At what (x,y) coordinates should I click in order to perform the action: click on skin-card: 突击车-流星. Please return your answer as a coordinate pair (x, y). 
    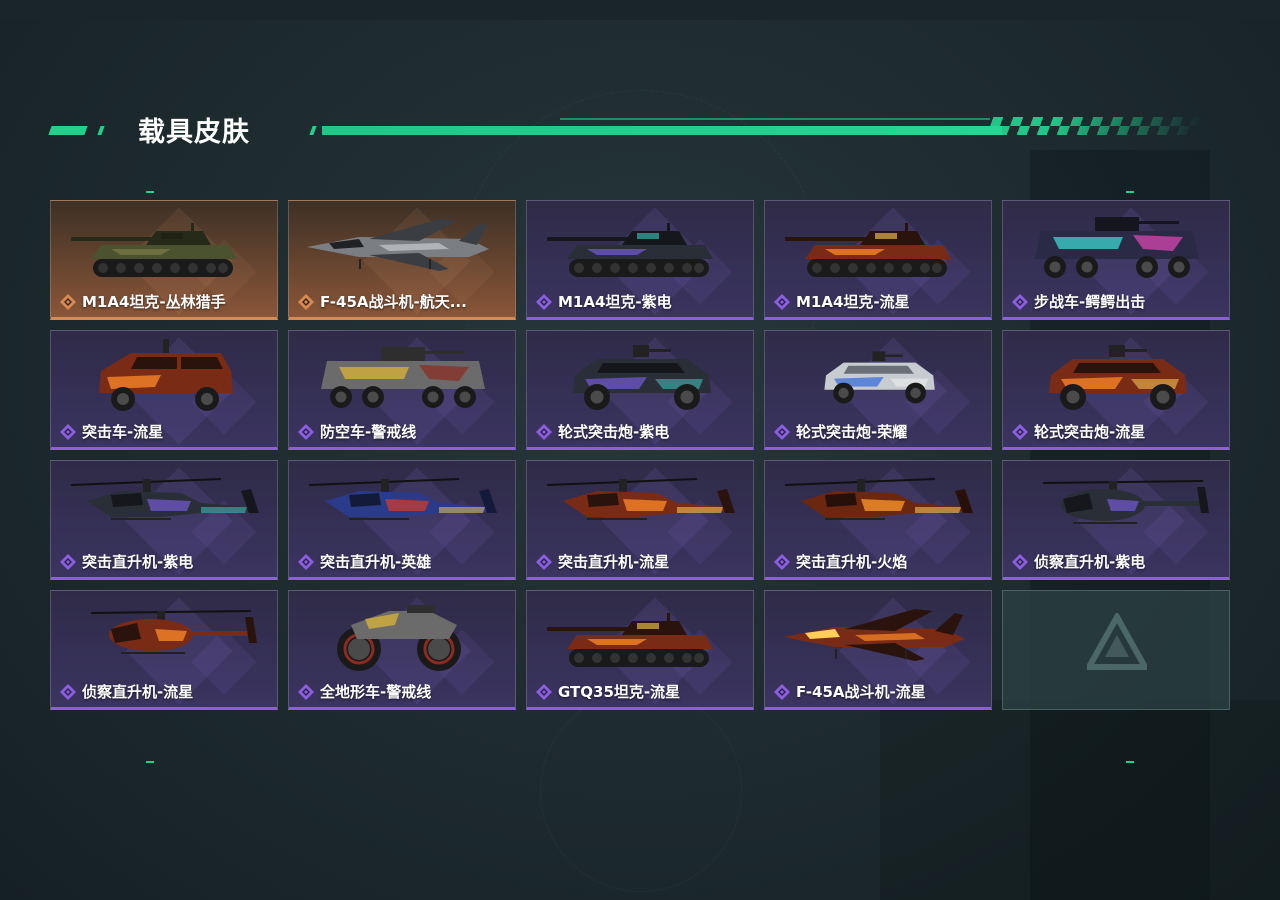
    Looking at the image, I should click on (164, 390).